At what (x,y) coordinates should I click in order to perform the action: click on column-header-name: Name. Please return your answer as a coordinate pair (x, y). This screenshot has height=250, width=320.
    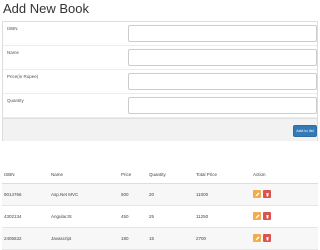
    Looking at the image, I should click on (84, 175).